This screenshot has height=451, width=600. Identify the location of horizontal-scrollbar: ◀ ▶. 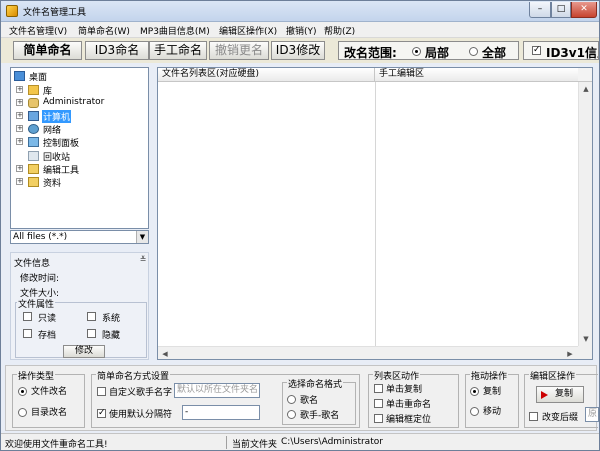
(368, 352).